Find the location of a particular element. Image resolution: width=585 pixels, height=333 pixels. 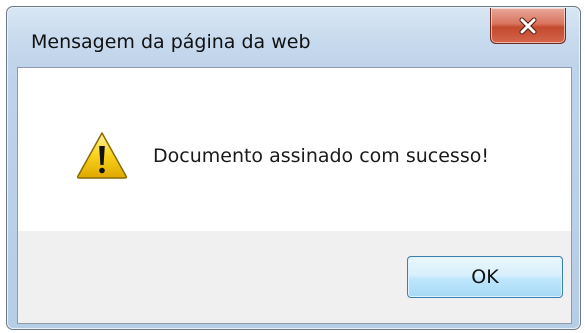

dialog-message: Documento assinado com sucesso! is located at coordinates (321, 156).